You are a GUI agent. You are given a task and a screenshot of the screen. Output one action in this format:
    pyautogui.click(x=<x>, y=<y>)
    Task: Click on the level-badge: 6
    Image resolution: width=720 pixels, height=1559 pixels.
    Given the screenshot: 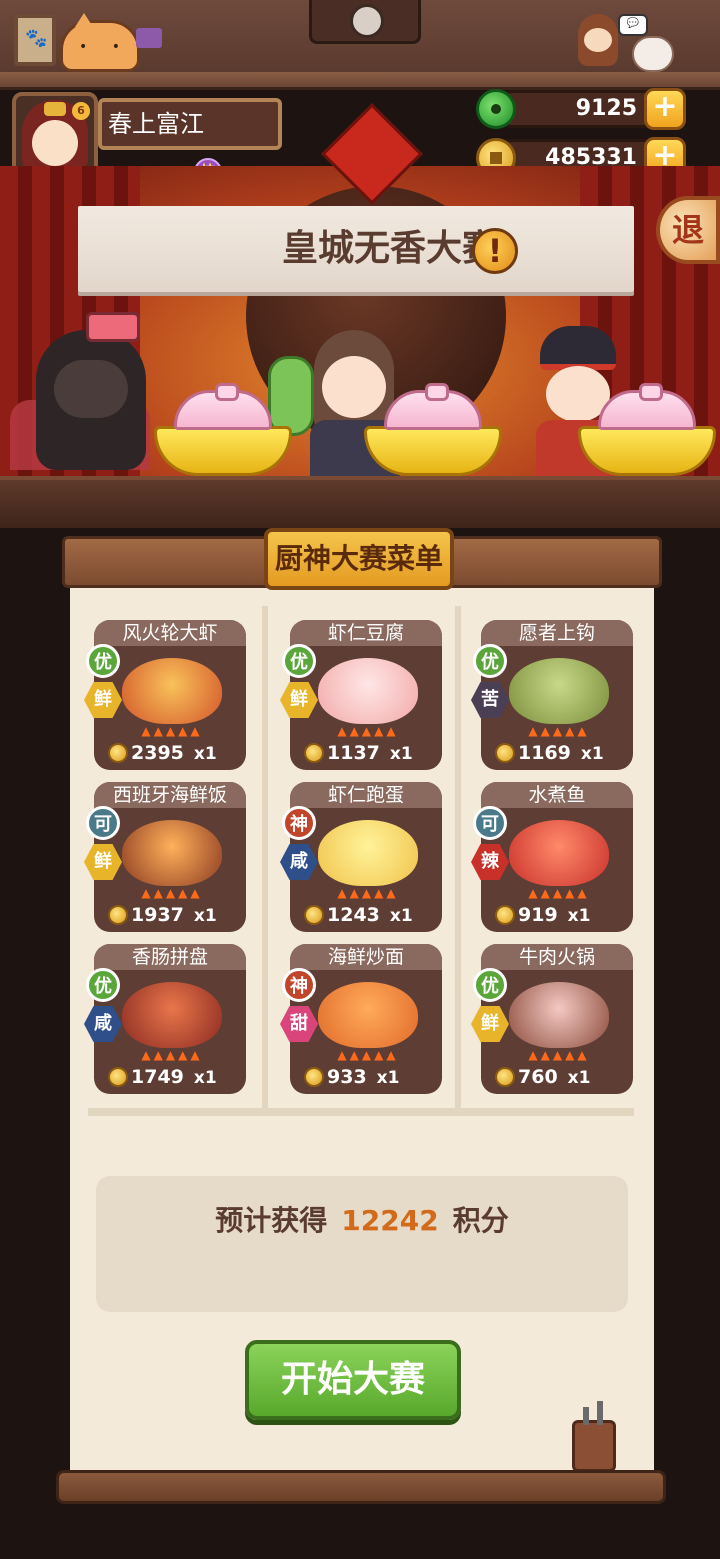 What is the action you would take?
    pyautogui.click(x=81, y=111)
    